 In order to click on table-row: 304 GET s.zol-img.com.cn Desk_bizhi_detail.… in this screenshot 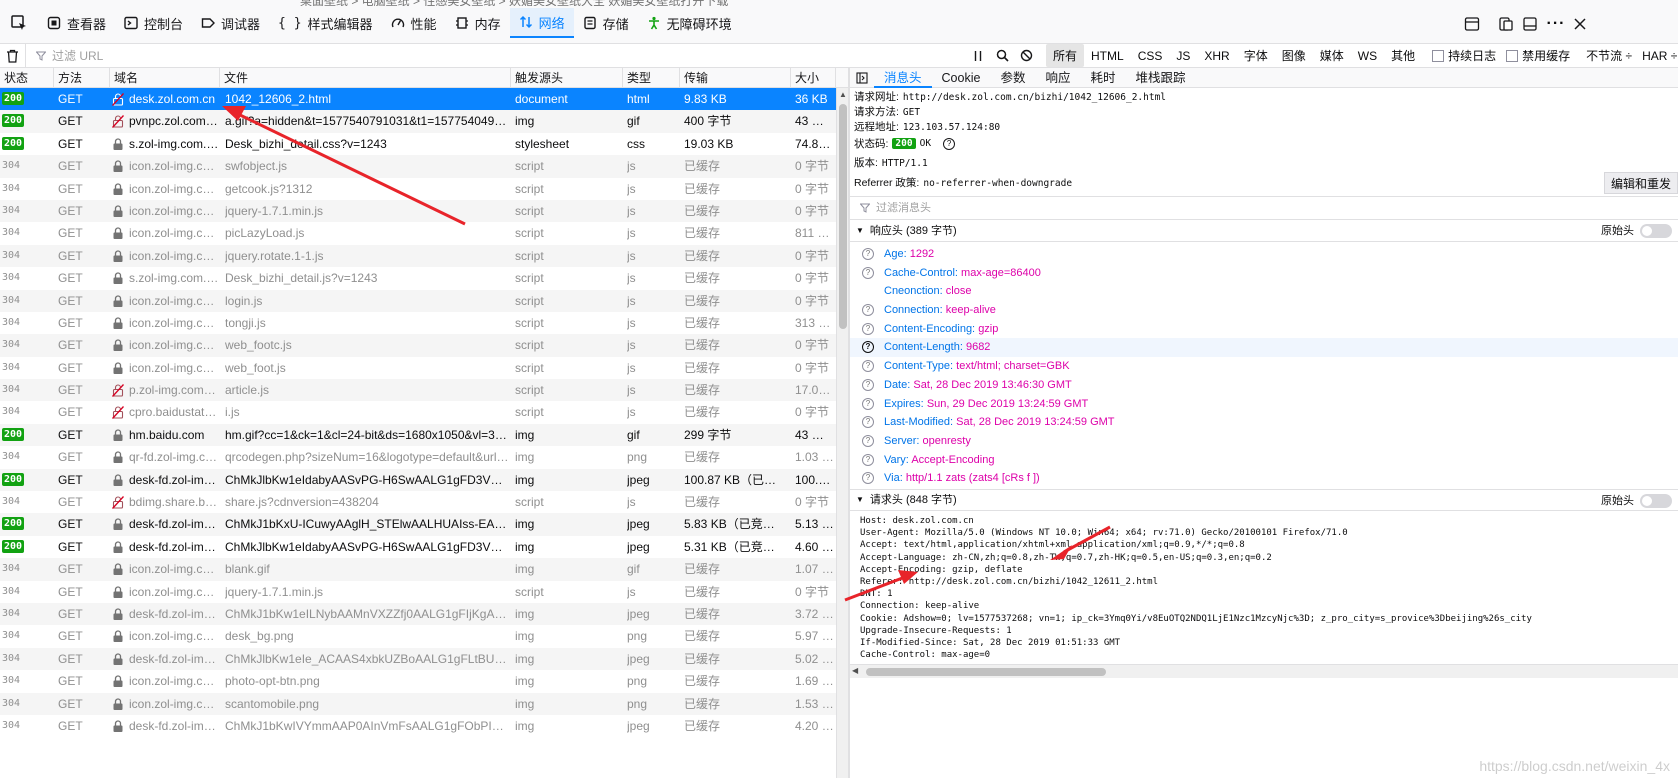, I will do `click(418, 278)`.